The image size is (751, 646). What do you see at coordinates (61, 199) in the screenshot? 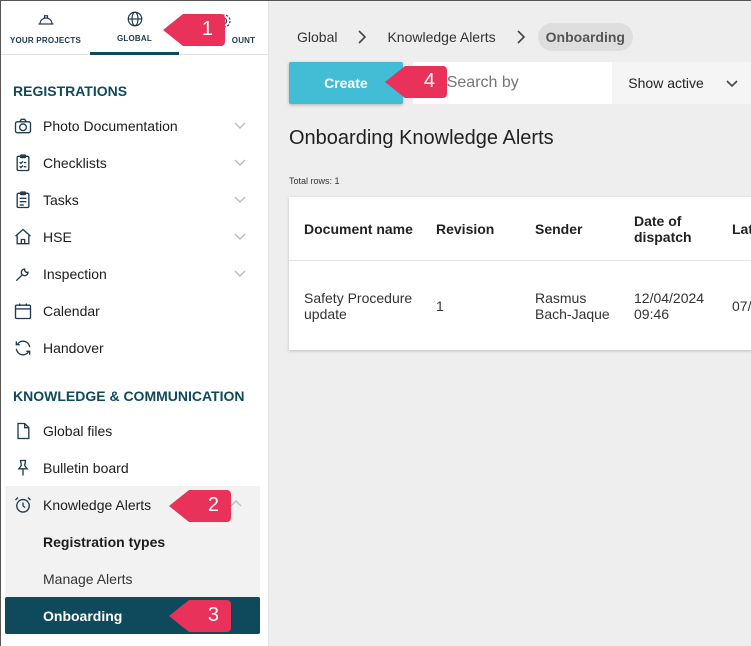
I see `sidebar-item-label: Tasks` at bounding box center [61, 199].